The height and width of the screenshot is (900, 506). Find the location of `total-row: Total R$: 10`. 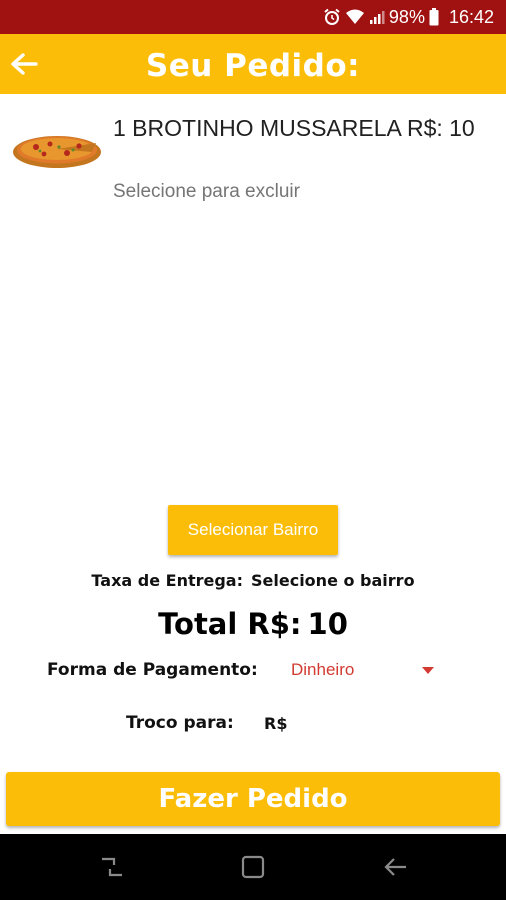

total-row: Total R$: 10 is located at coordinates (253, 624).